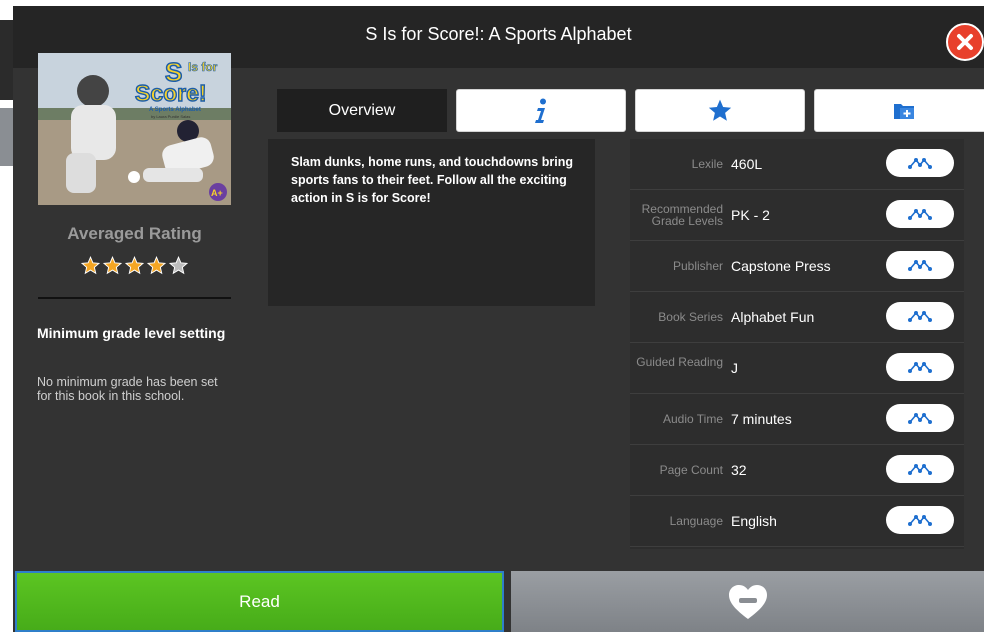  What do you see at coordinates (498, 34) in the screenshot?
I see `book-title: S Is for Score!: A Sports Alphabet` at bounding box center [498, 34].